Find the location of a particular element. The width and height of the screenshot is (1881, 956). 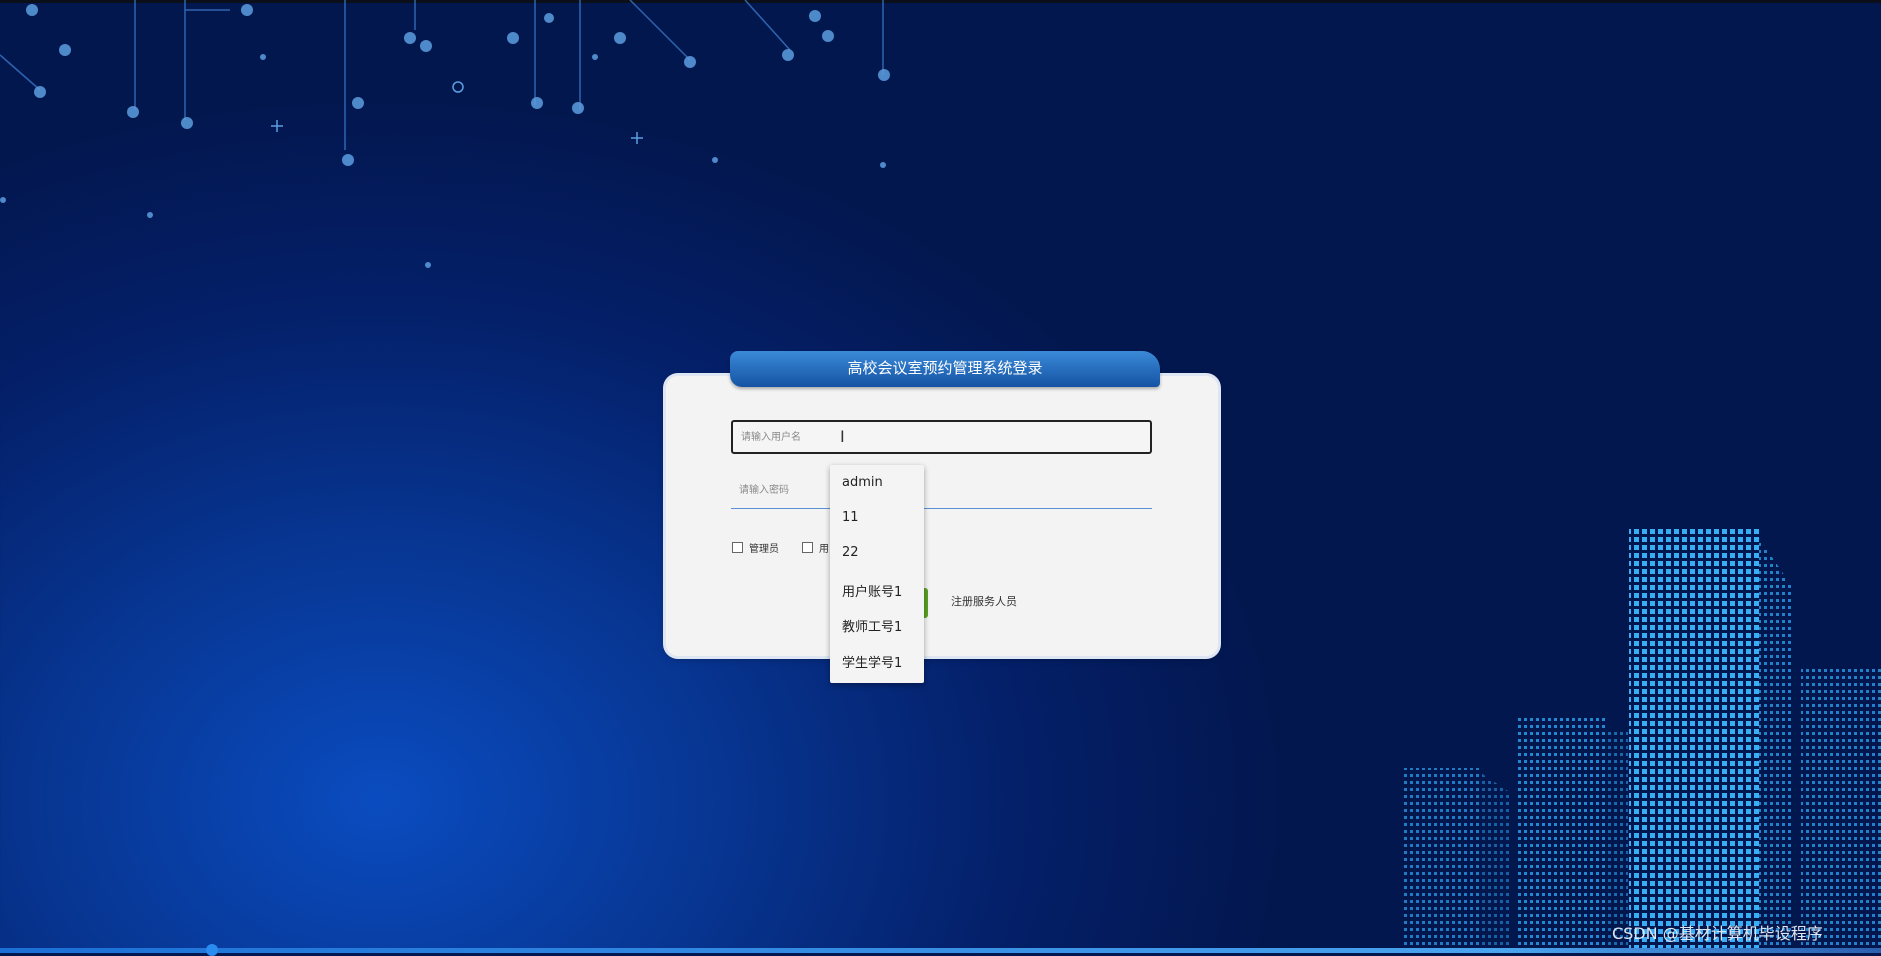

username-placeholder: 请输入用户名 is located at coordinates (771, 437).